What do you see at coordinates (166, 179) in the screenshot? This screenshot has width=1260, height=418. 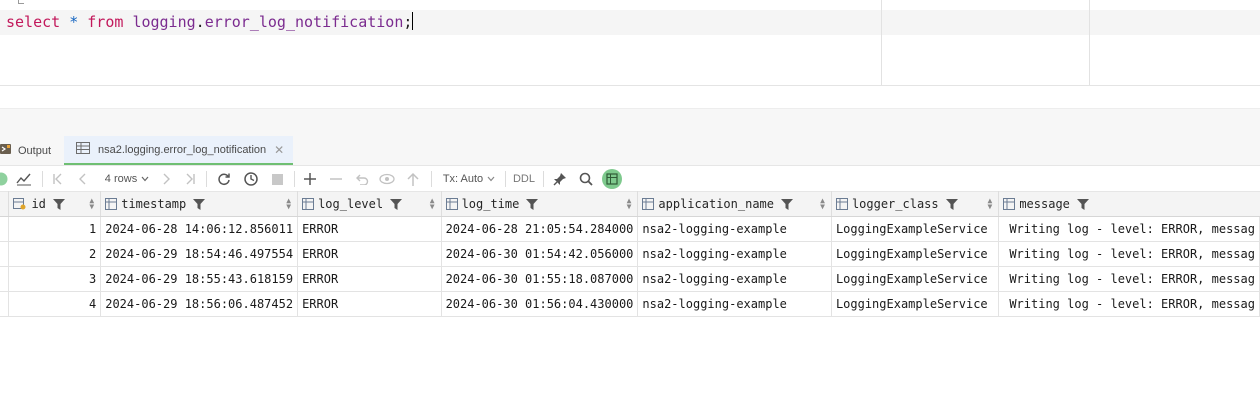 I see `next-page-icon` at bounding box center [166, 179].